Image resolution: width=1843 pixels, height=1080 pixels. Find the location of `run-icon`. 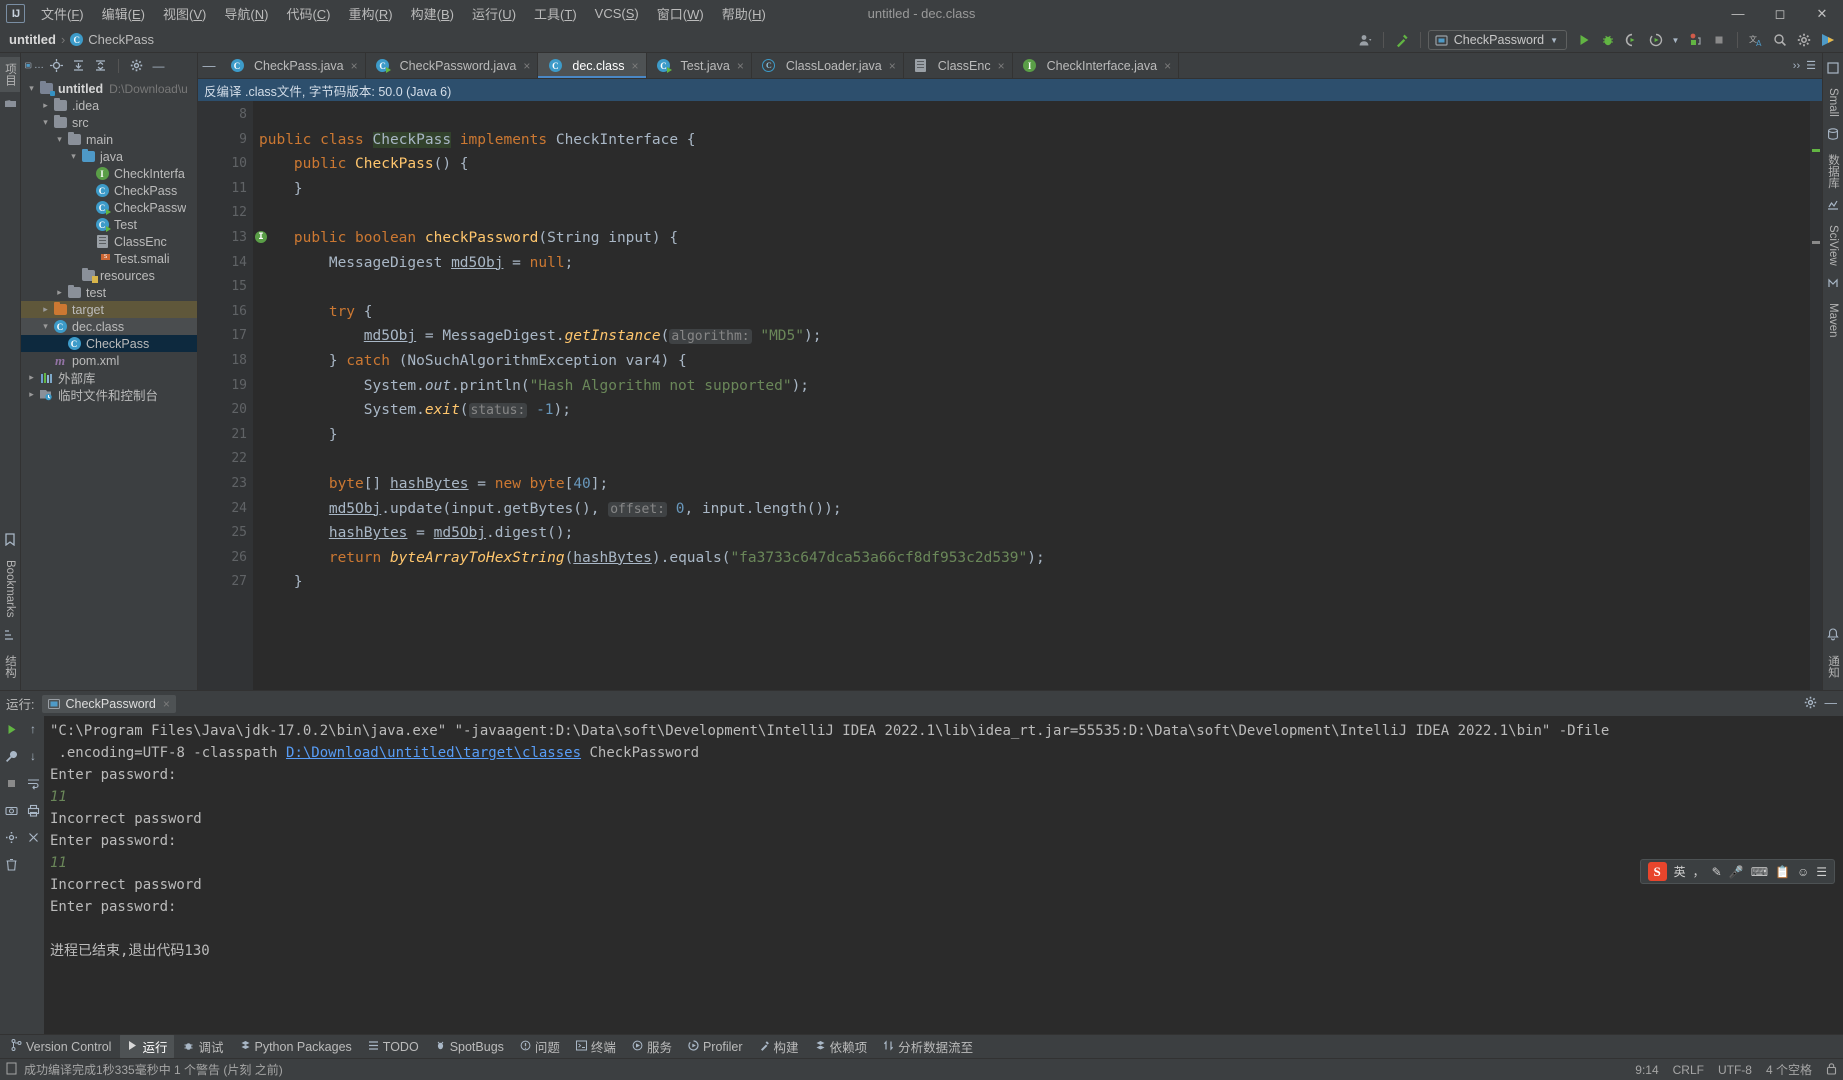

run-icon is located at coordinates (1584, 40).